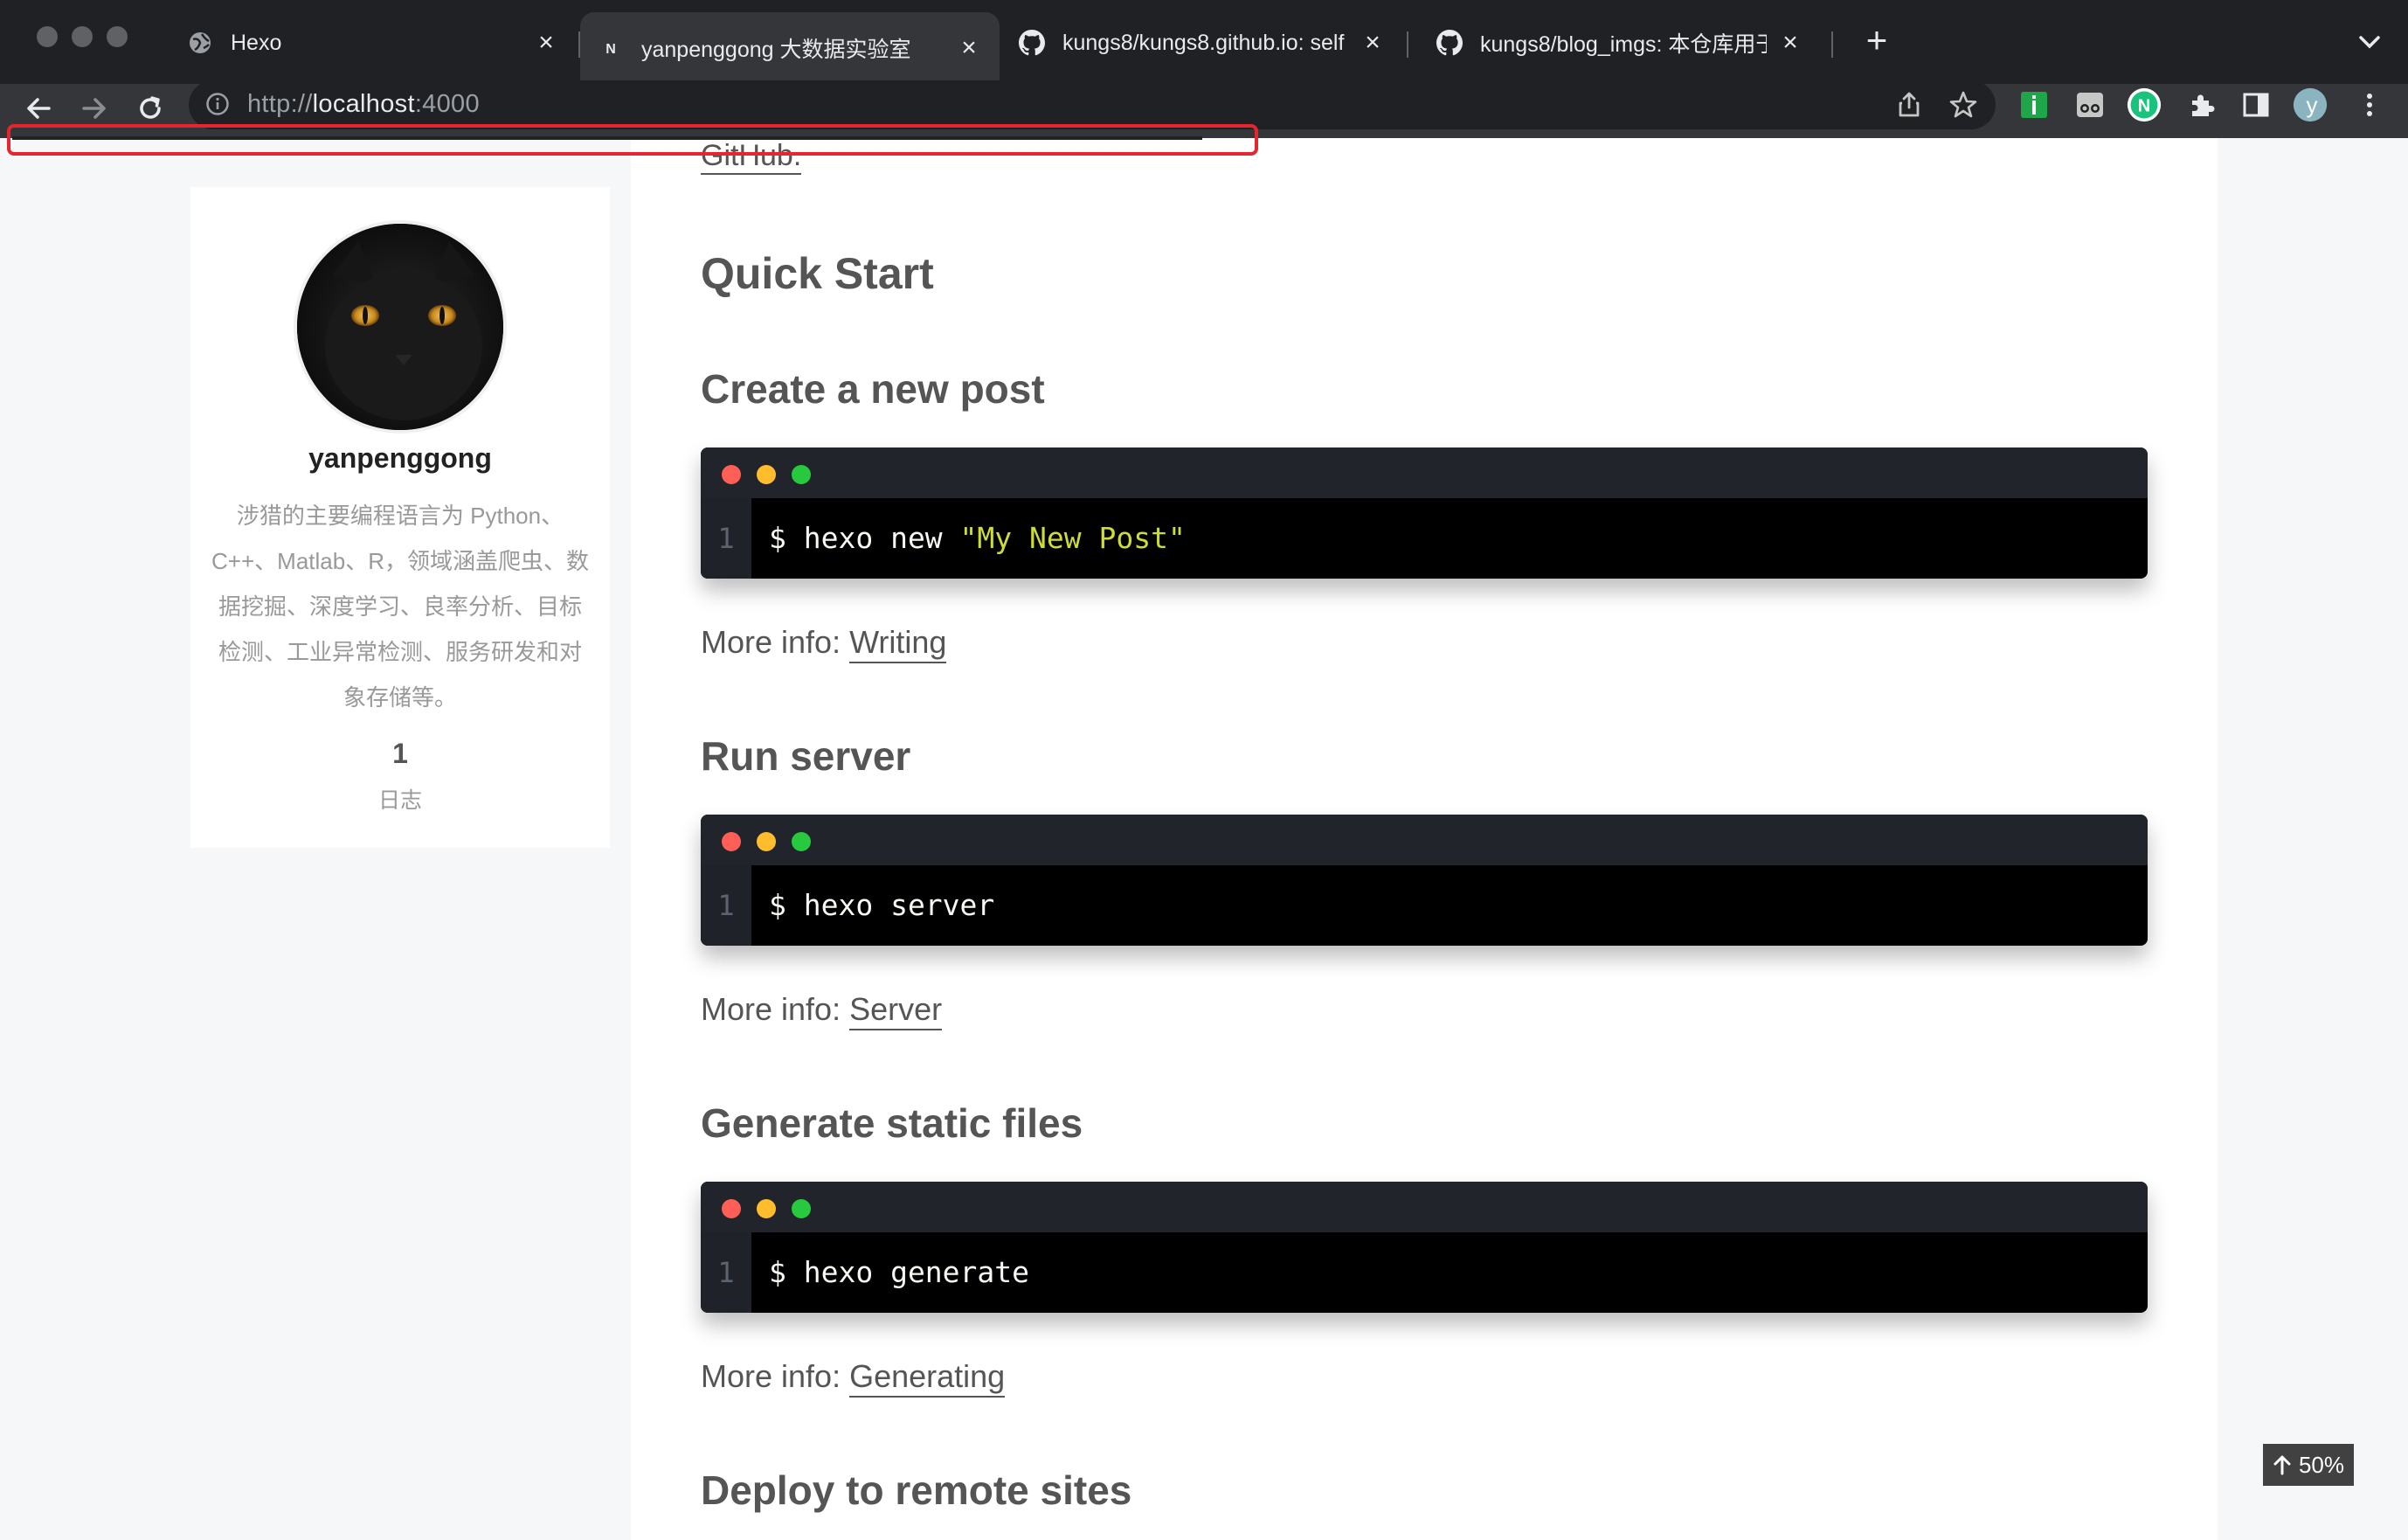 This screenshot has width=2408, height=1540. What do you see at coordinates (873, 389) in the screenshot?
I see `heading-create-post: Create a new post` at bounding box center [873, 389].